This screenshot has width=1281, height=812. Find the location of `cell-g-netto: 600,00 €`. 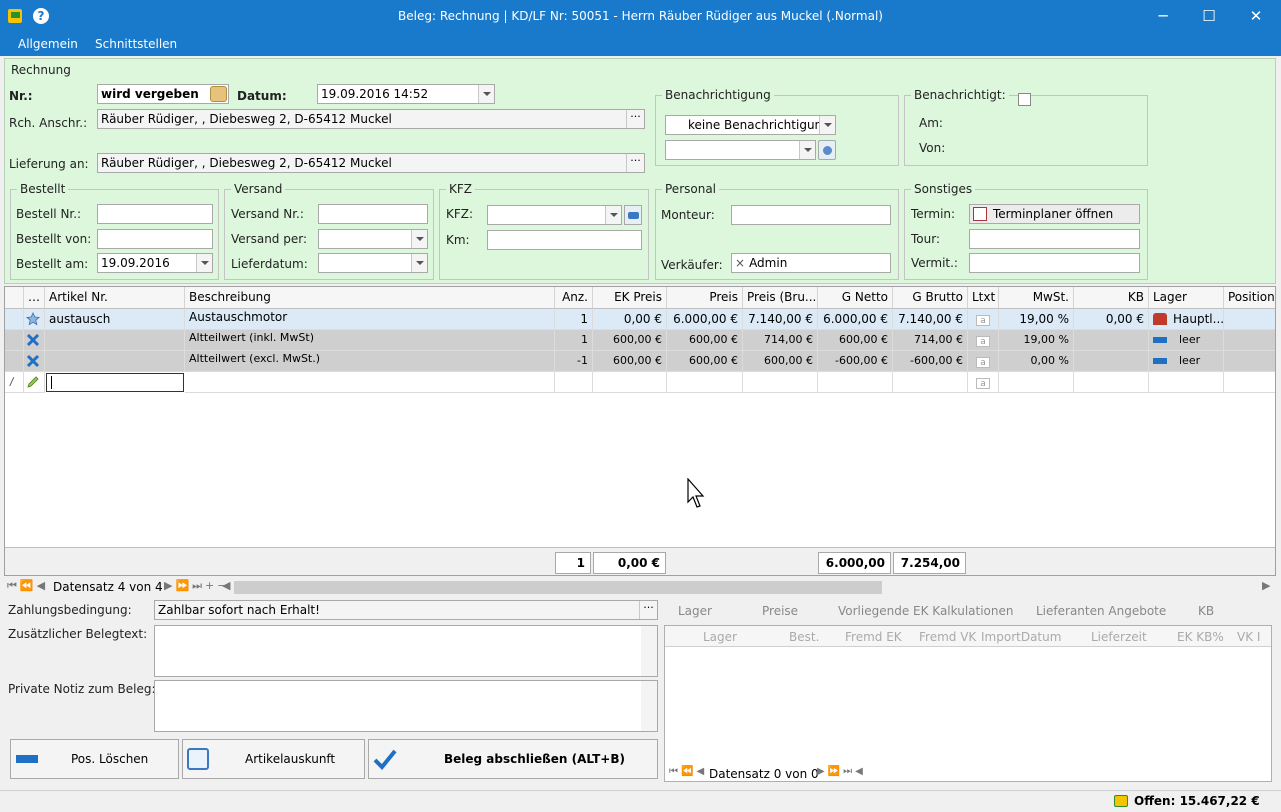

cell-g-netto: 600,00 € is located at coordinates (855, 340).